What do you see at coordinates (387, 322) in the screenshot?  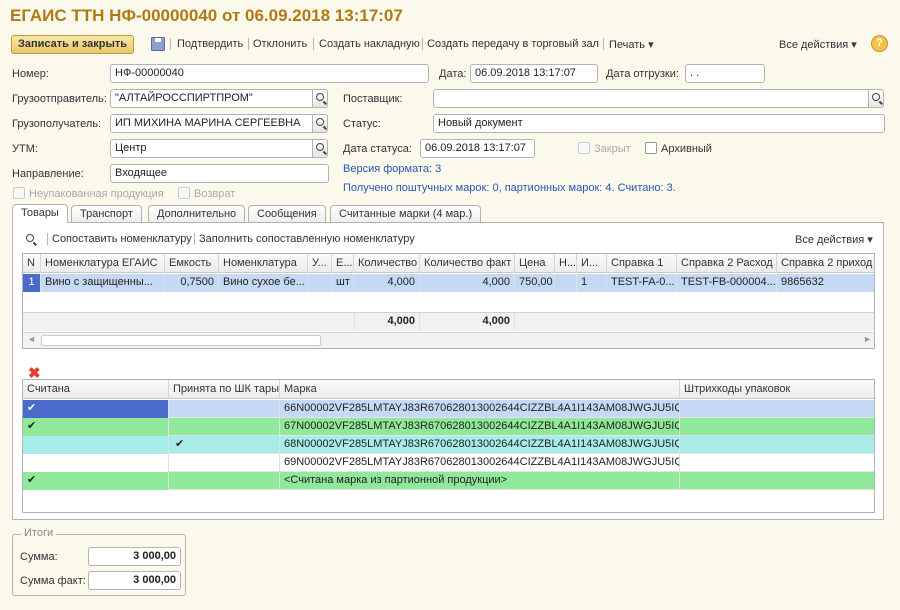 I see `quantity-total-cell: 4,000` at bounding box center [387, 322].